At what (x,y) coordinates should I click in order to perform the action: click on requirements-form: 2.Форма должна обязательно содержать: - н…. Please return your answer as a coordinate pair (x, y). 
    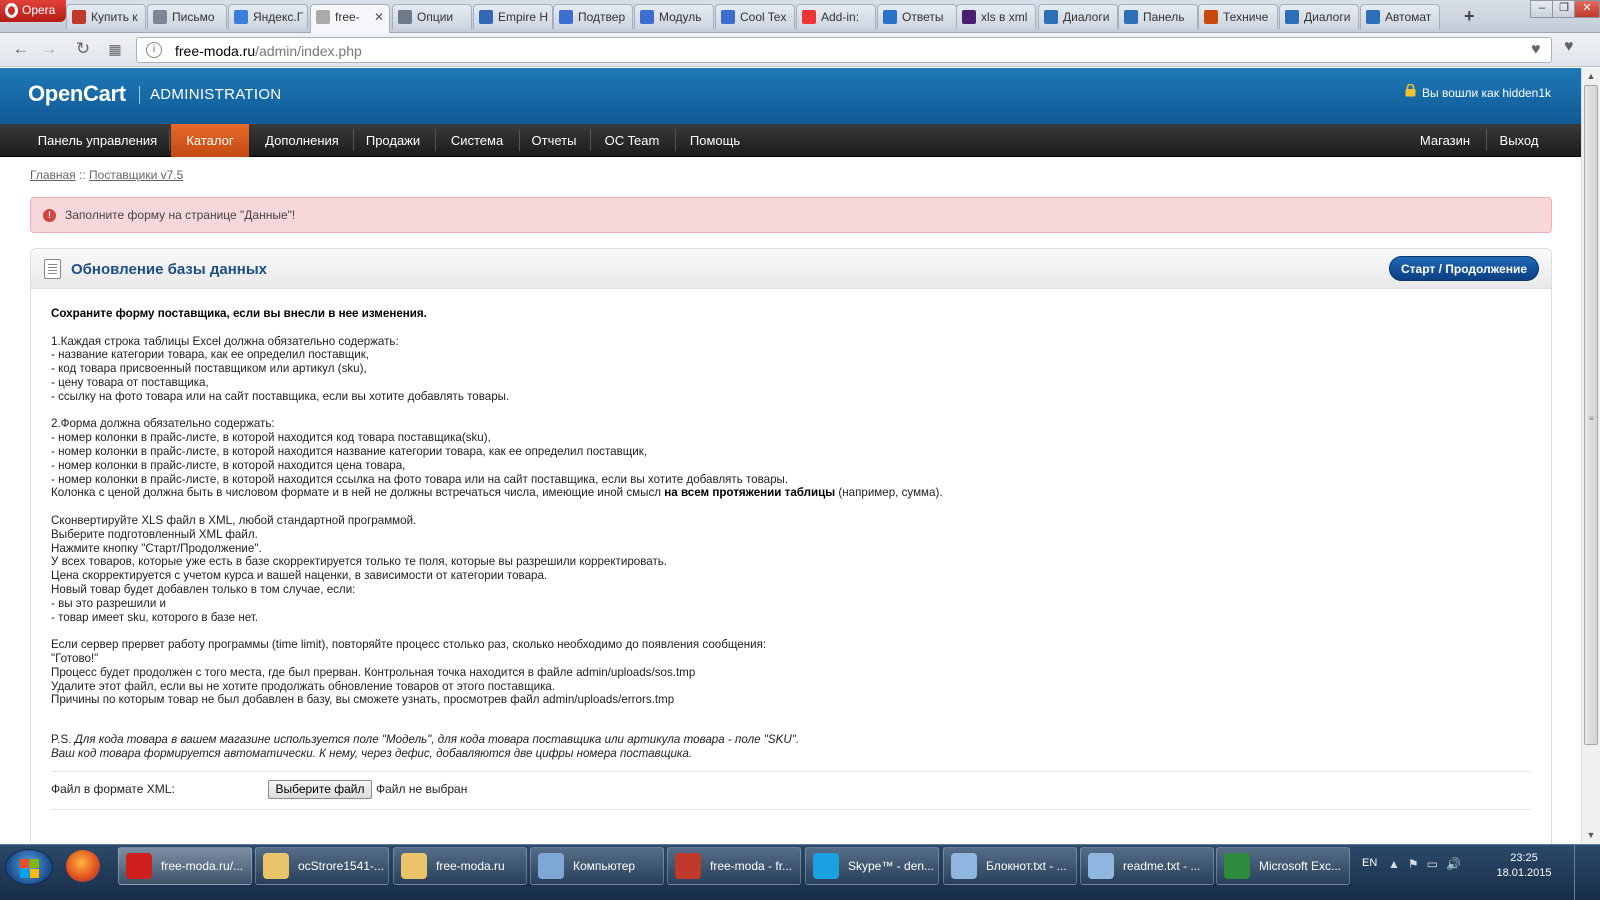
    Looking at the image, I should click on (791, 451).